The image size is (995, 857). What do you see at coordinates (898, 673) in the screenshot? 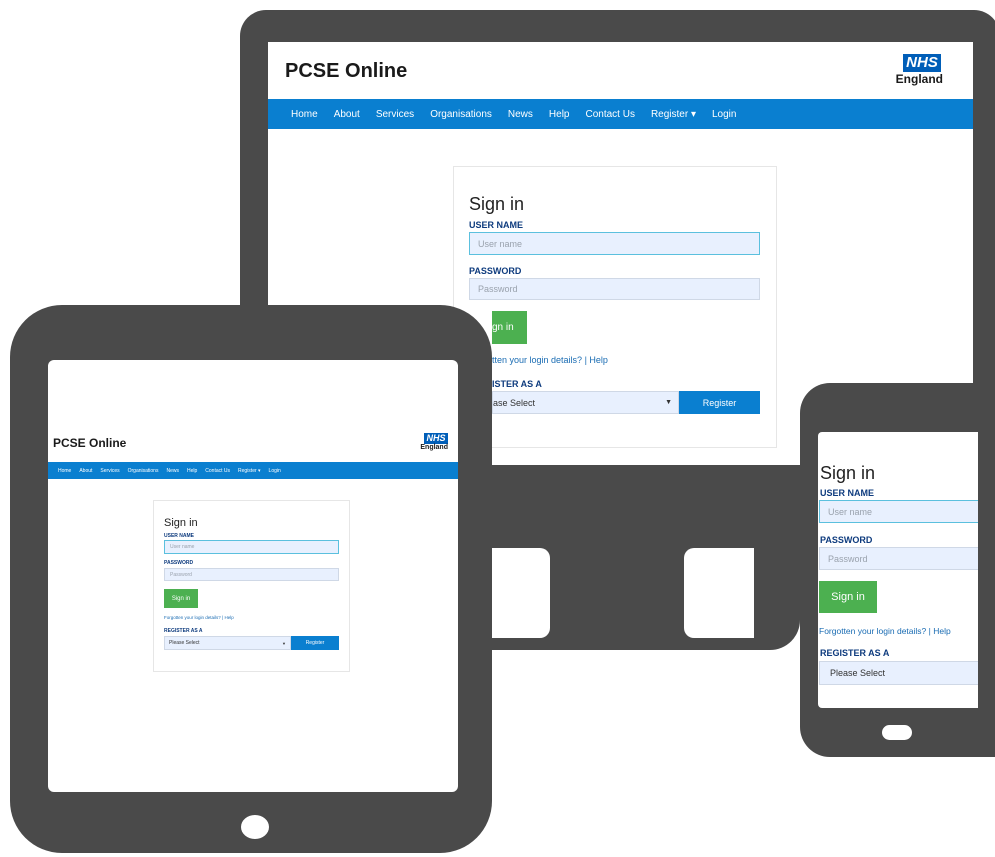
I see `register-type-select: Please Select` at bounding box center [898, 673].